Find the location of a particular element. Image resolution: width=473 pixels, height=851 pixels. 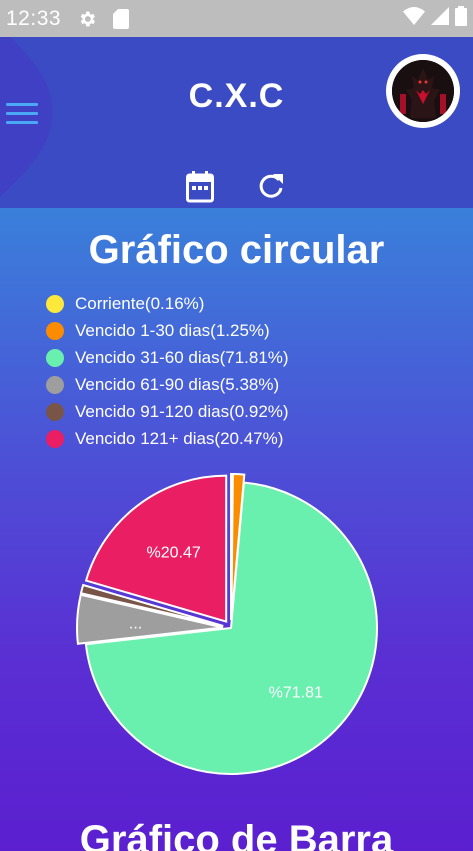

avatar-image is located at coordinates (423, 91).